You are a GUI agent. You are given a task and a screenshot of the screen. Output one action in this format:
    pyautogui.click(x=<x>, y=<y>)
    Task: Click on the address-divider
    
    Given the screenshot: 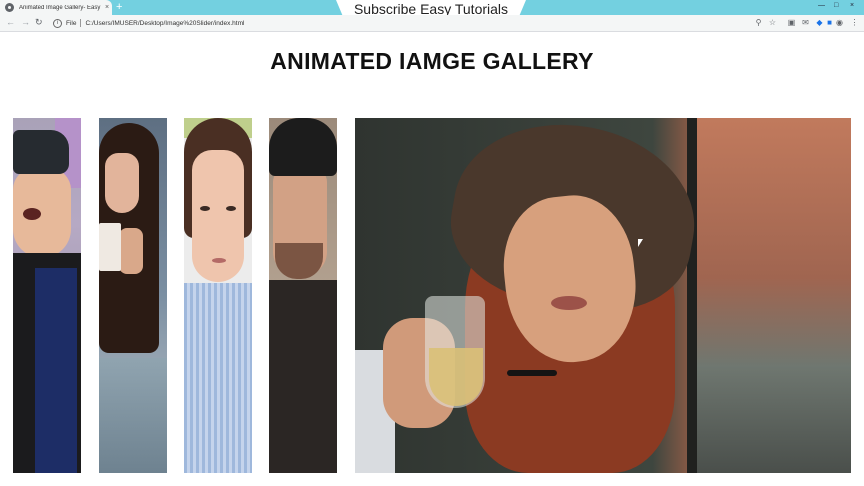 What is the action you would take?
    pyautogui.click(x=81, y=23)
    